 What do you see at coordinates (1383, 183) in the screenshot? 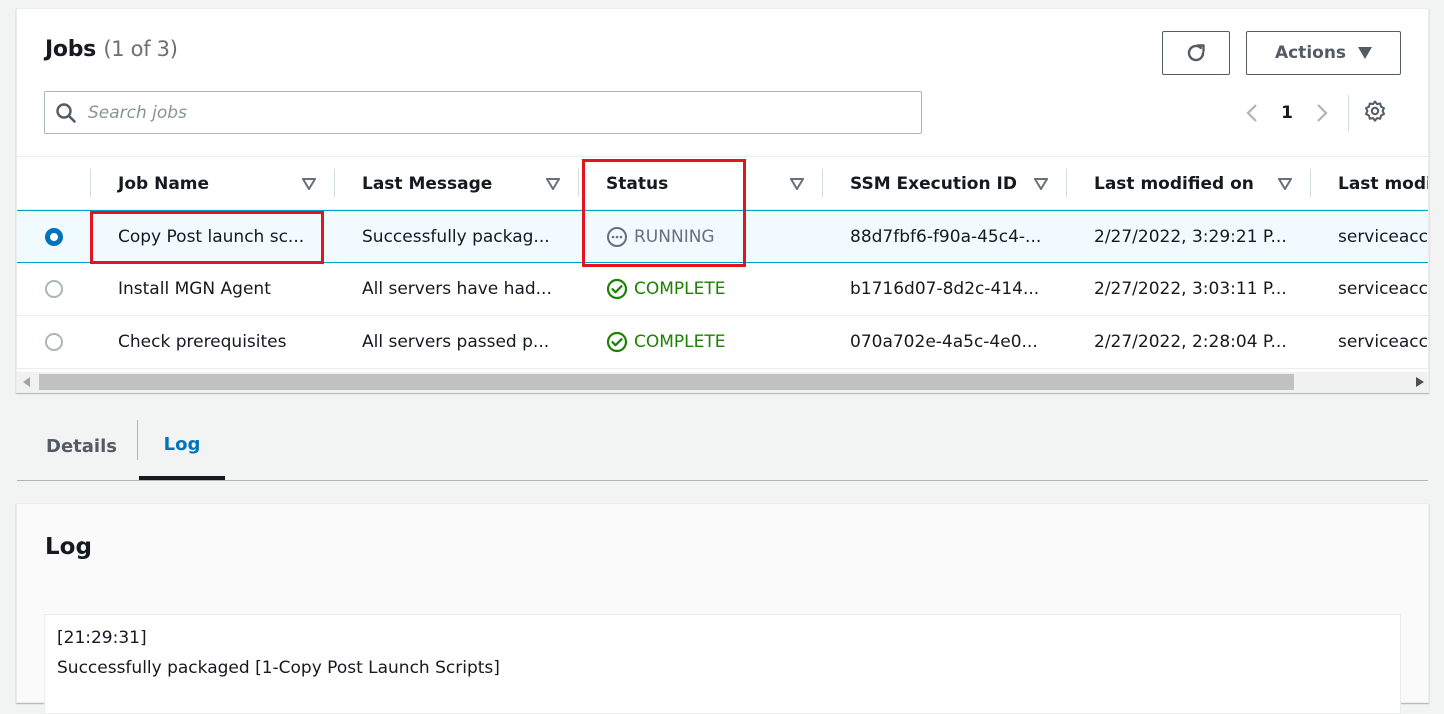
I see `column-label: Last modifi` at bounding box center [1383, 183].